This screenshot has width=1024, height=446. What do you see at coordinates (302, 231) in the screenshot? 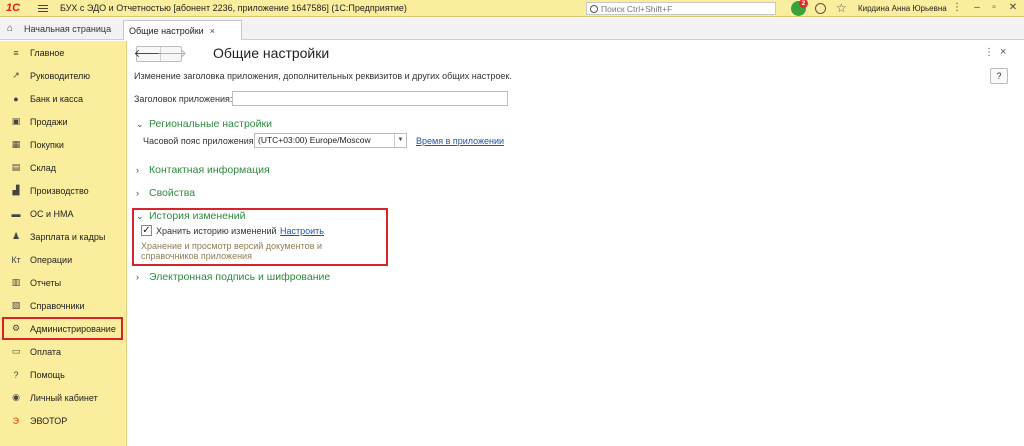
I see `configure-link: Настроить` at bounding box center [302, 231].